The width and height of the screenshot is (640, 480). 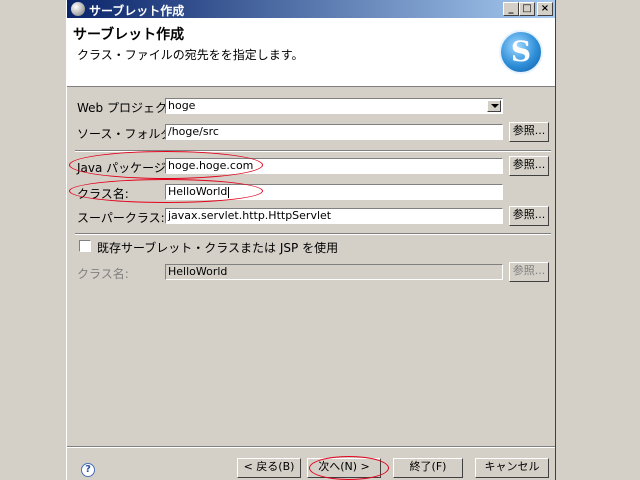 What do you see at coordinates (344, 468) in the screenshot?
I see `next-button: 次へ(N) >` at bounding box center [344, 468].